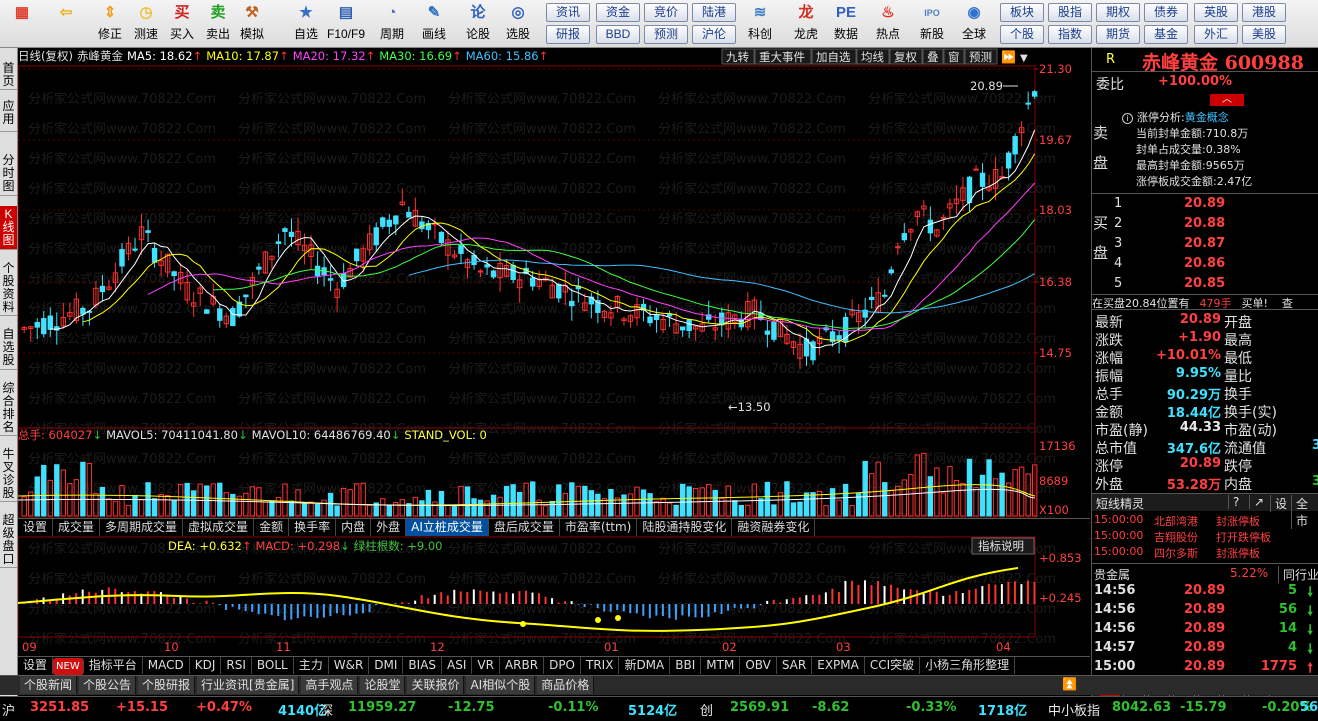 The image size is (1318, 721). What do you see at coordinates (206, 665) in the screenshot?
I see `indicator-tab-4: KDJ` at bounding box center [206, 665].